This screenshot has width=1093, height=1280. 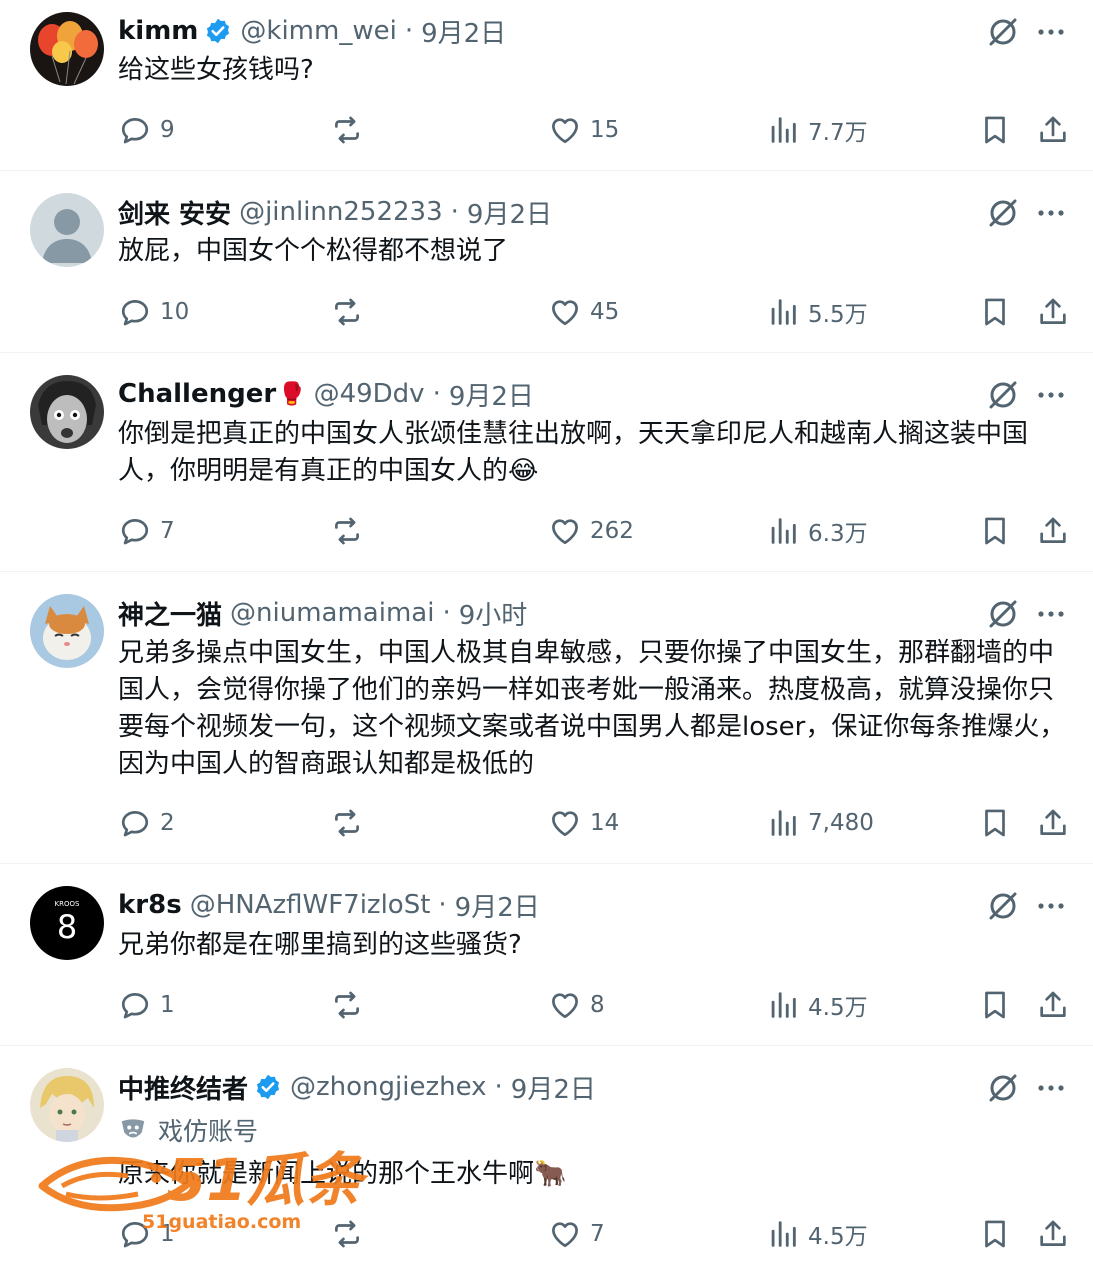 I want to click on tweet: kimm @kimm_wei · 9月2日 给这些女孩钱吗? 9 15 7.7万, so click(x=546, y=85).